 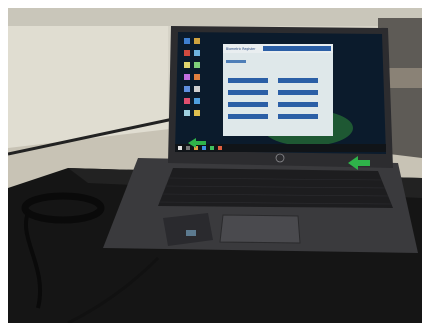 What do you see at coordinates (260, 229) in the screenshot?
I see `touchpad` at bounding box center [260, 229].